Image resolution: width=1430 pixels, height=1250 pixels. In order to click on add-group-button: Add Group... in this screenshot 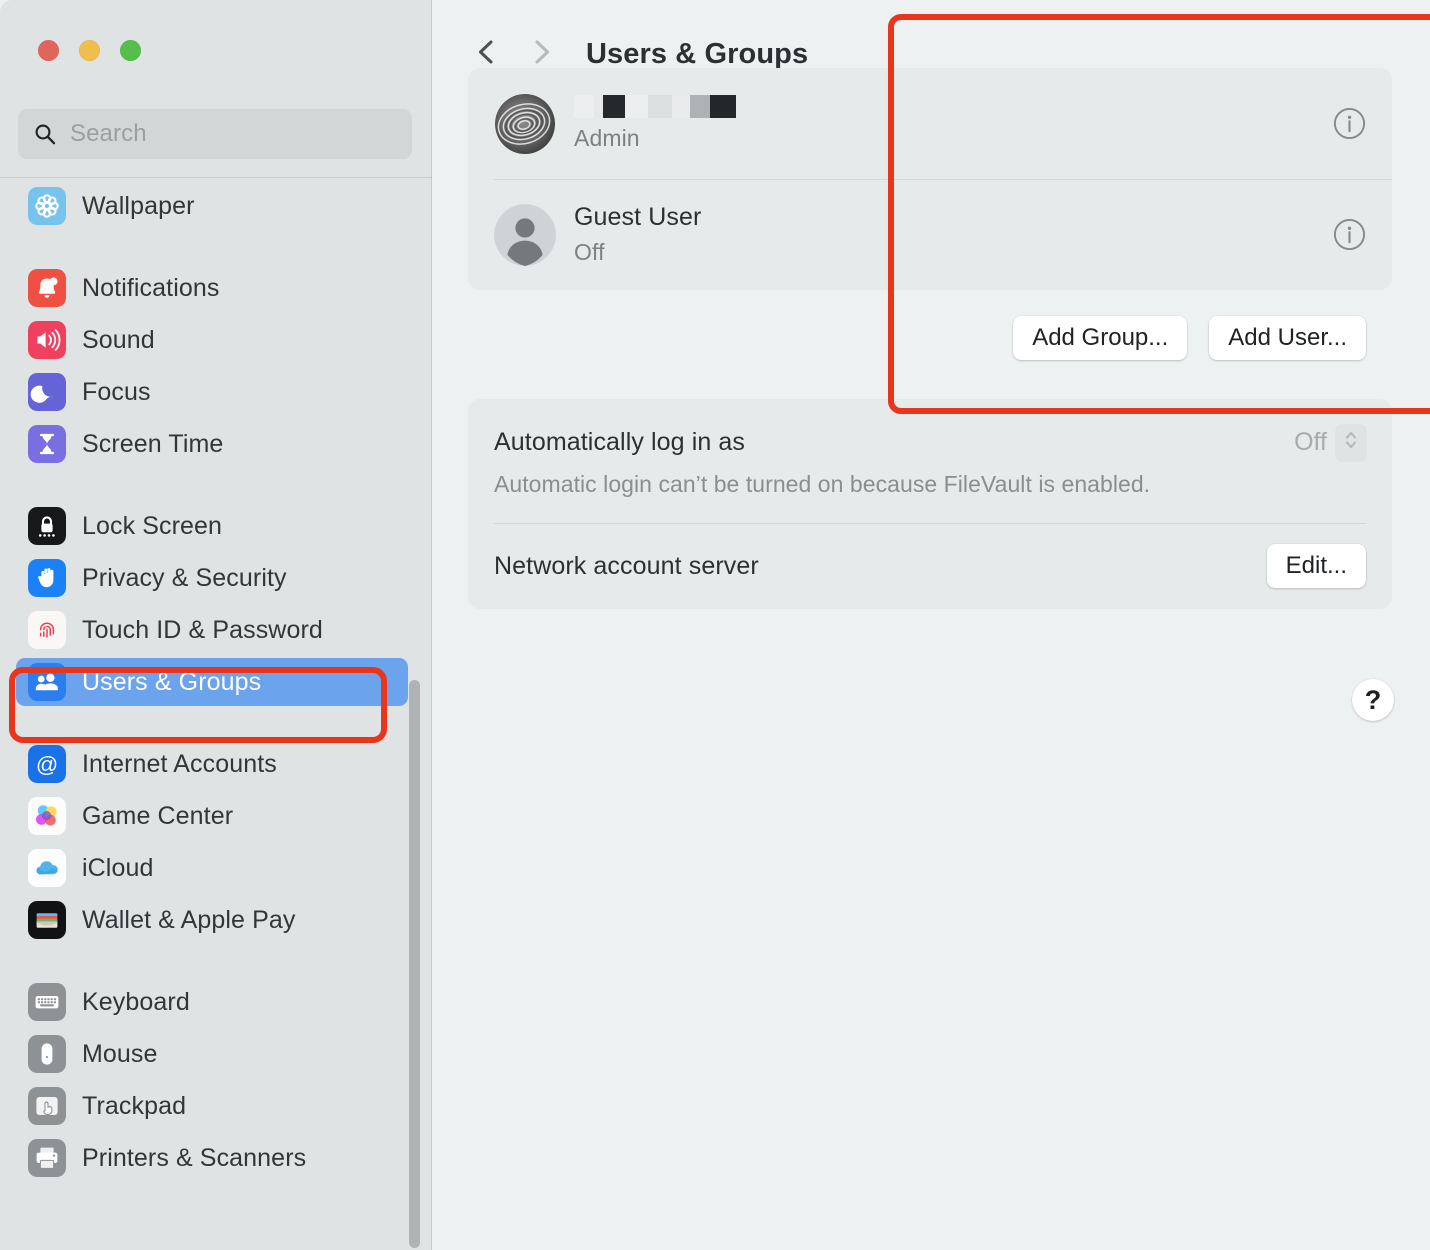, I will do `click(1100, 338)`.